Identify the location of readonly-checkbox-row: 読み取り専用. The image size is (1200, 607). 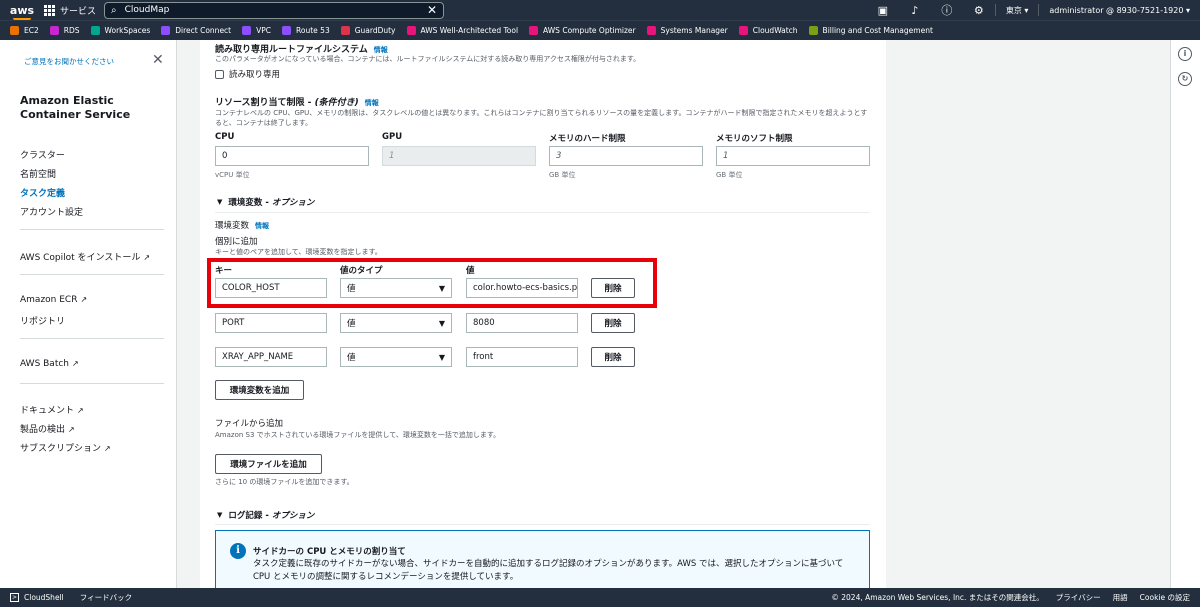
(247, 74).